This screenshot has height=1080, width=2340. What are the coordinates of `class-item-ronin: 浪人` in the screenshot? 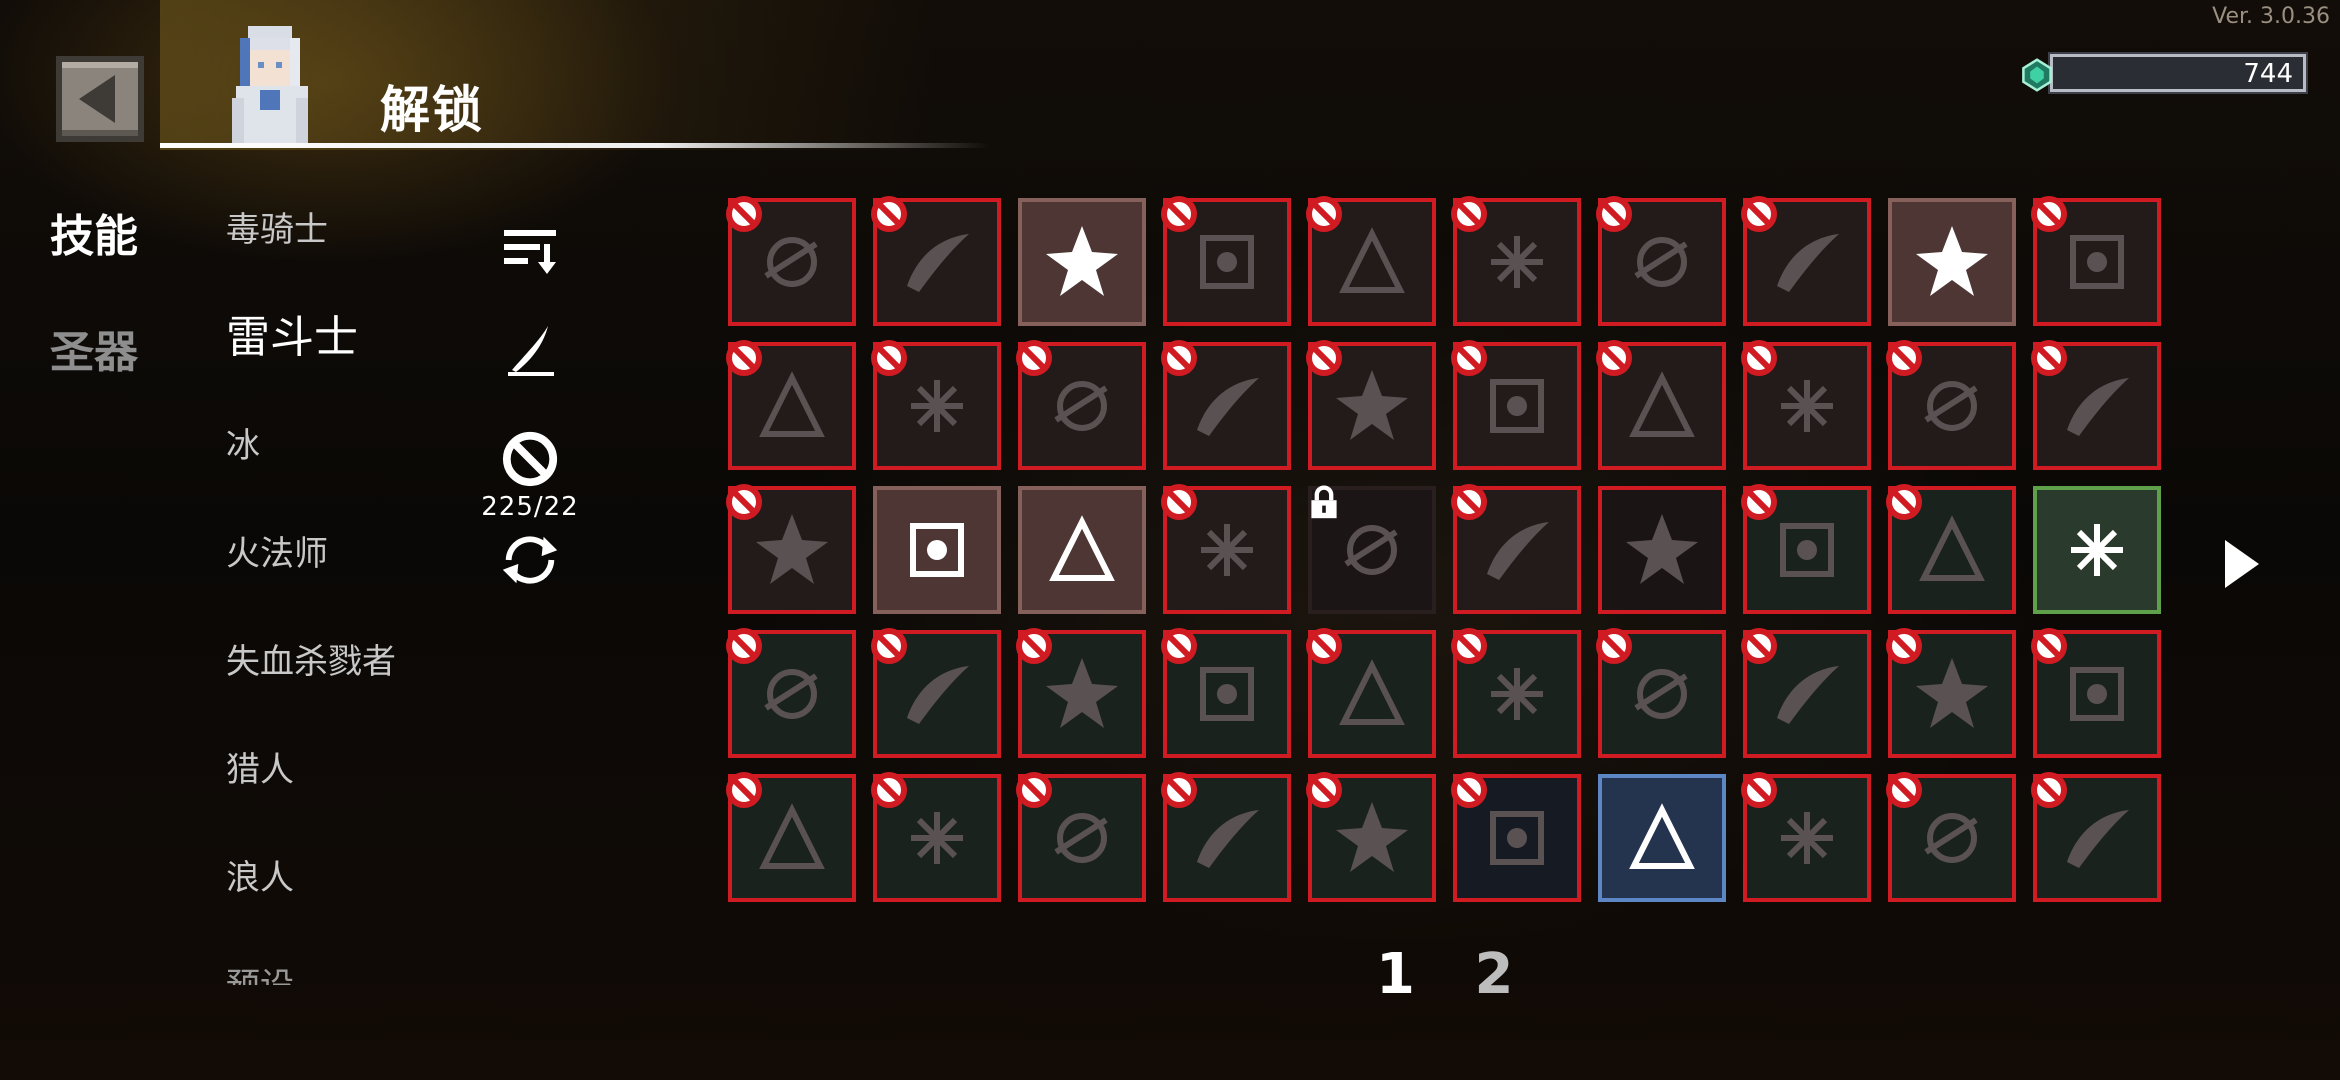 It's located at (351, 902).